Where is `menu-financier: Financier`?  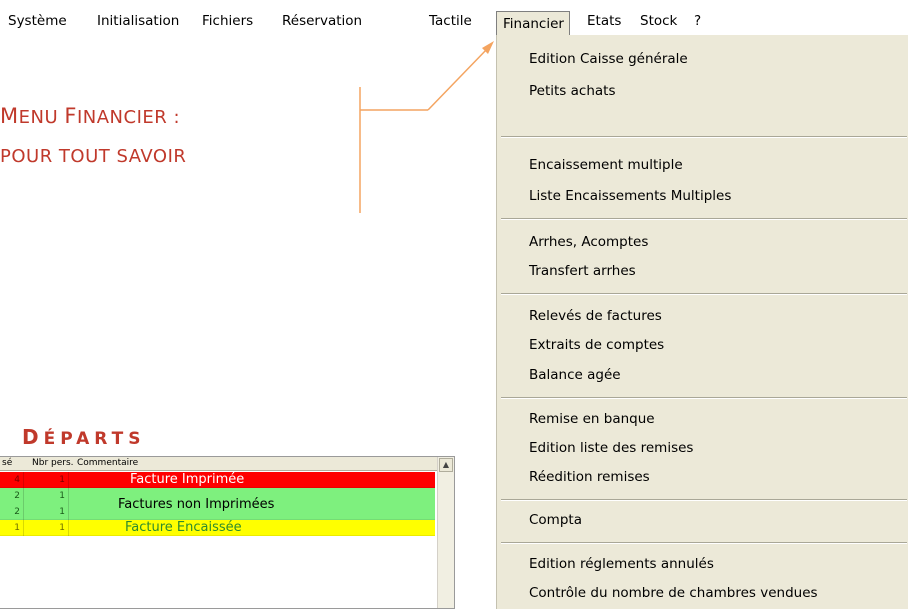
menu-financier: Financier is located at coordinates (533, 23).